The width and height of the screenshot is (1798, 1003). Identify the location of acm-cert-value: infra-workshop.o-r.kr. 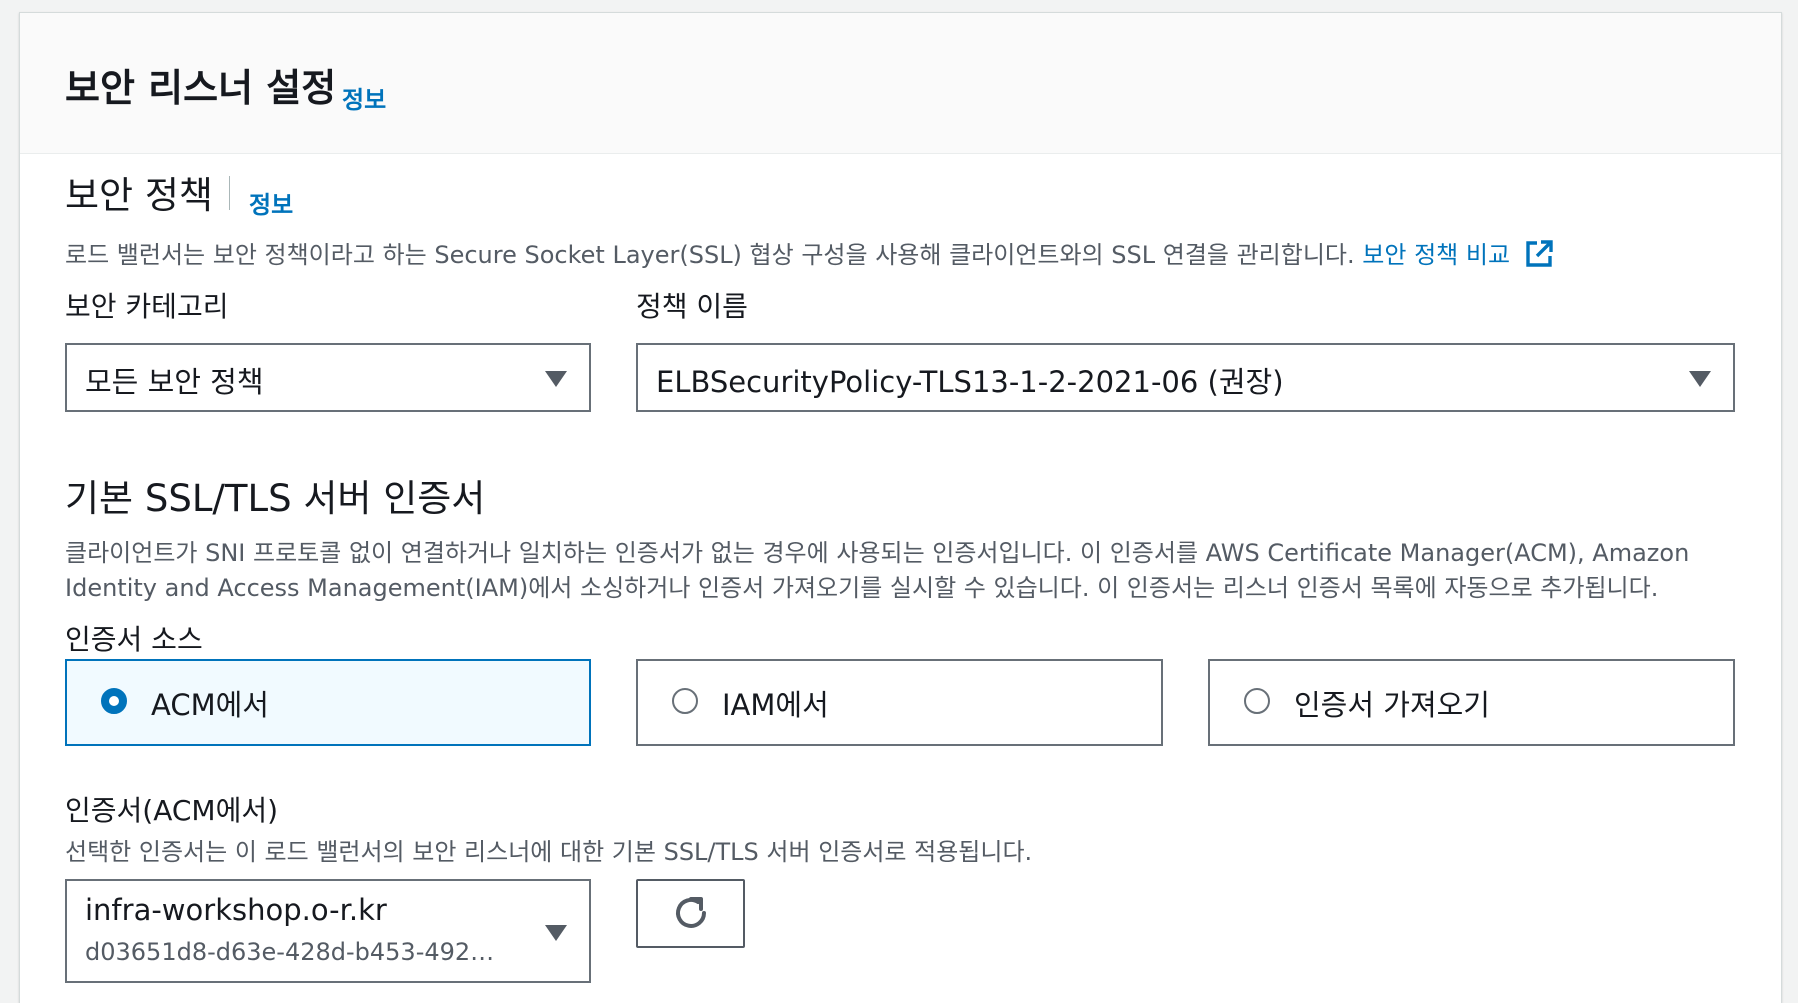
(236, 910).